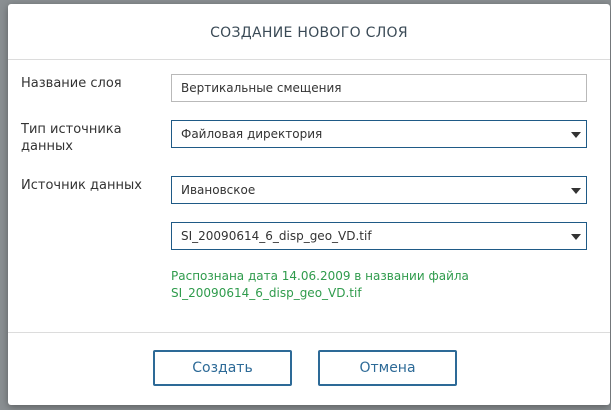  What do you see at coordinates (47, 146) in the screenshot?
I see `source-type-label-line2: данных` at bounding box center [47, 146].